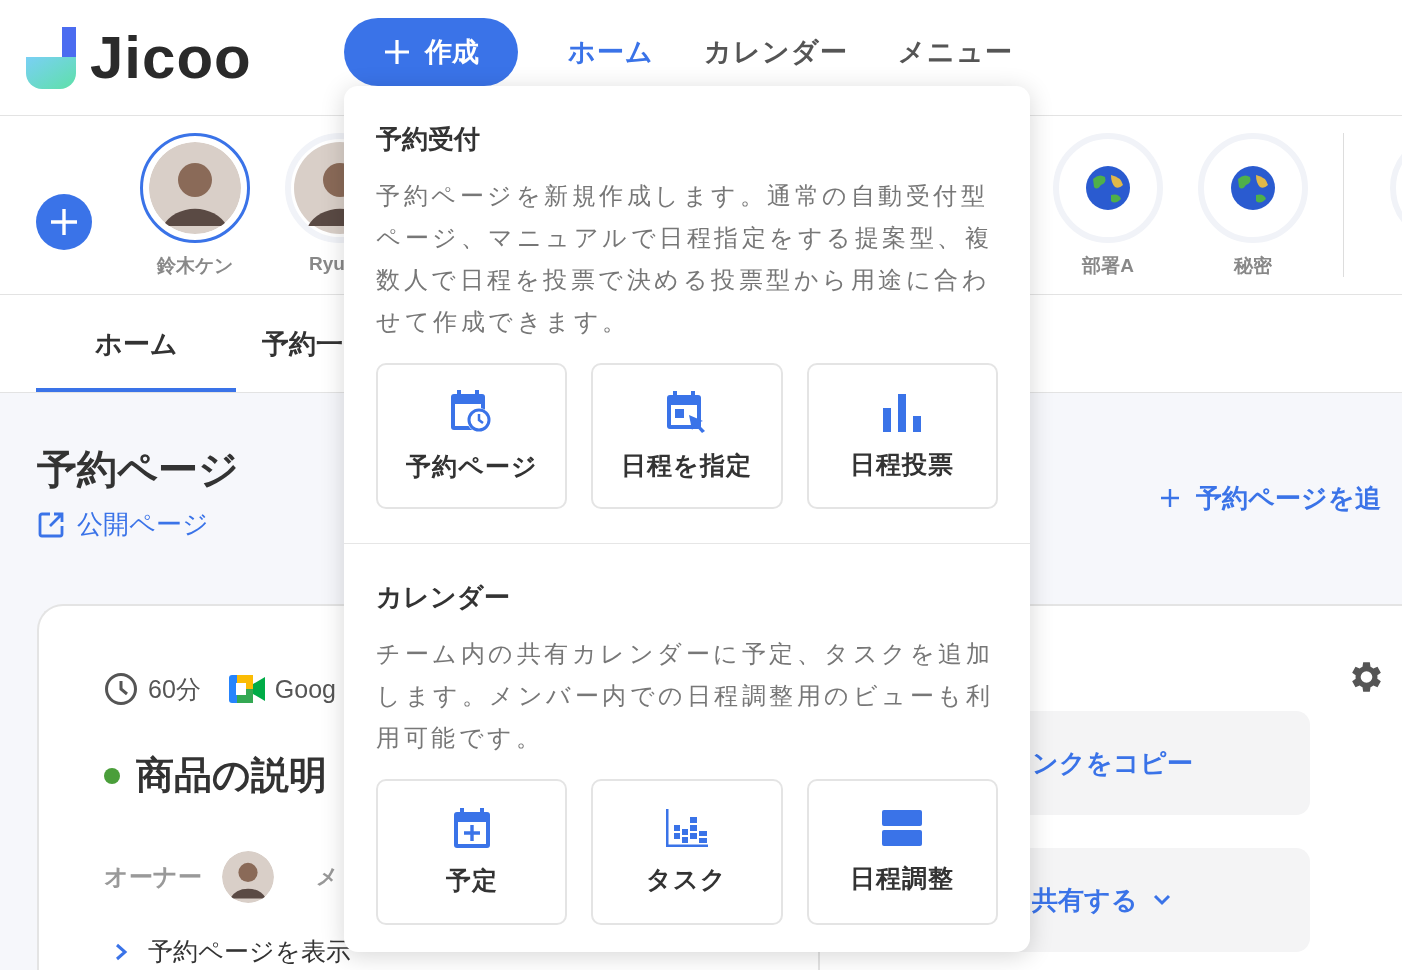 Image resolution: width=1402 pixels, height=970 pixels. What do you see at coordinates (327, 877) in the screenshot?
I see `column-label: メ` at bounding box center [327, 877].